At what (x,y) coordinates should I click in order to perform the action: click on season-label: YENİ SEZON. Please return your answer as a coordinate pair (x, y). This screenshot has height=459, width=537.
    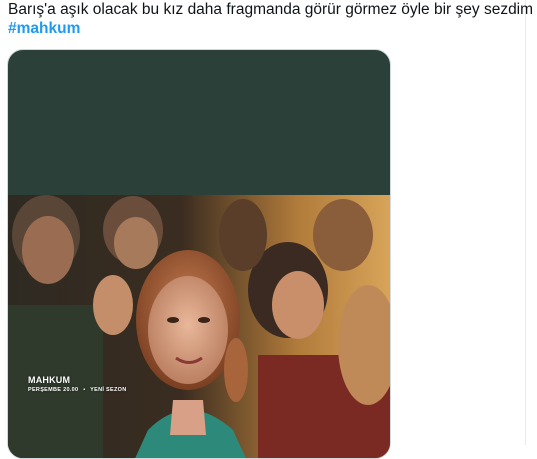
    Looking at the image, I should click on (108, 390).